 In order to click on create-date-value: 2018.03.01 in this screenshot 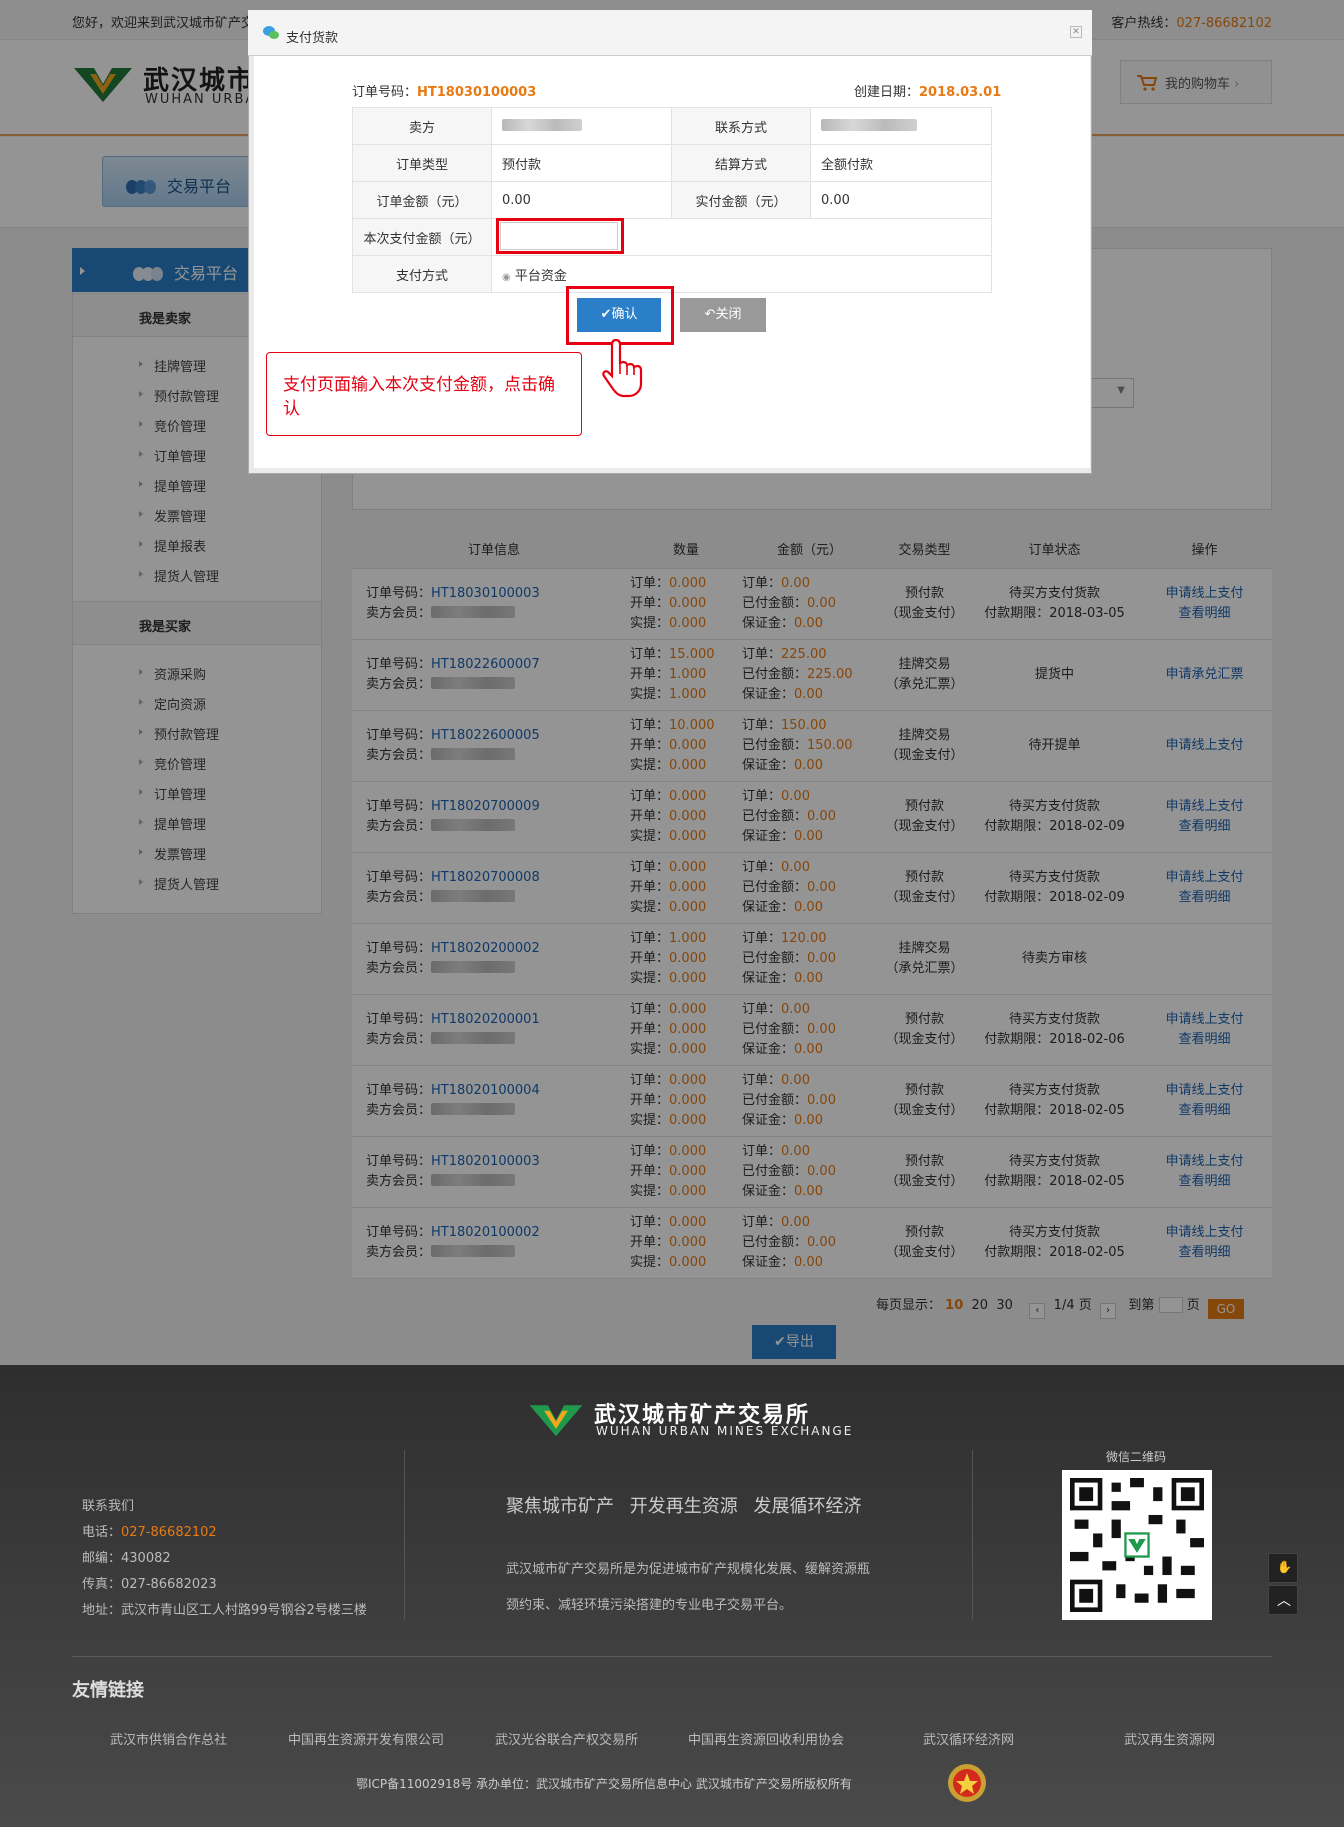, I will do `click(960, 92)`.